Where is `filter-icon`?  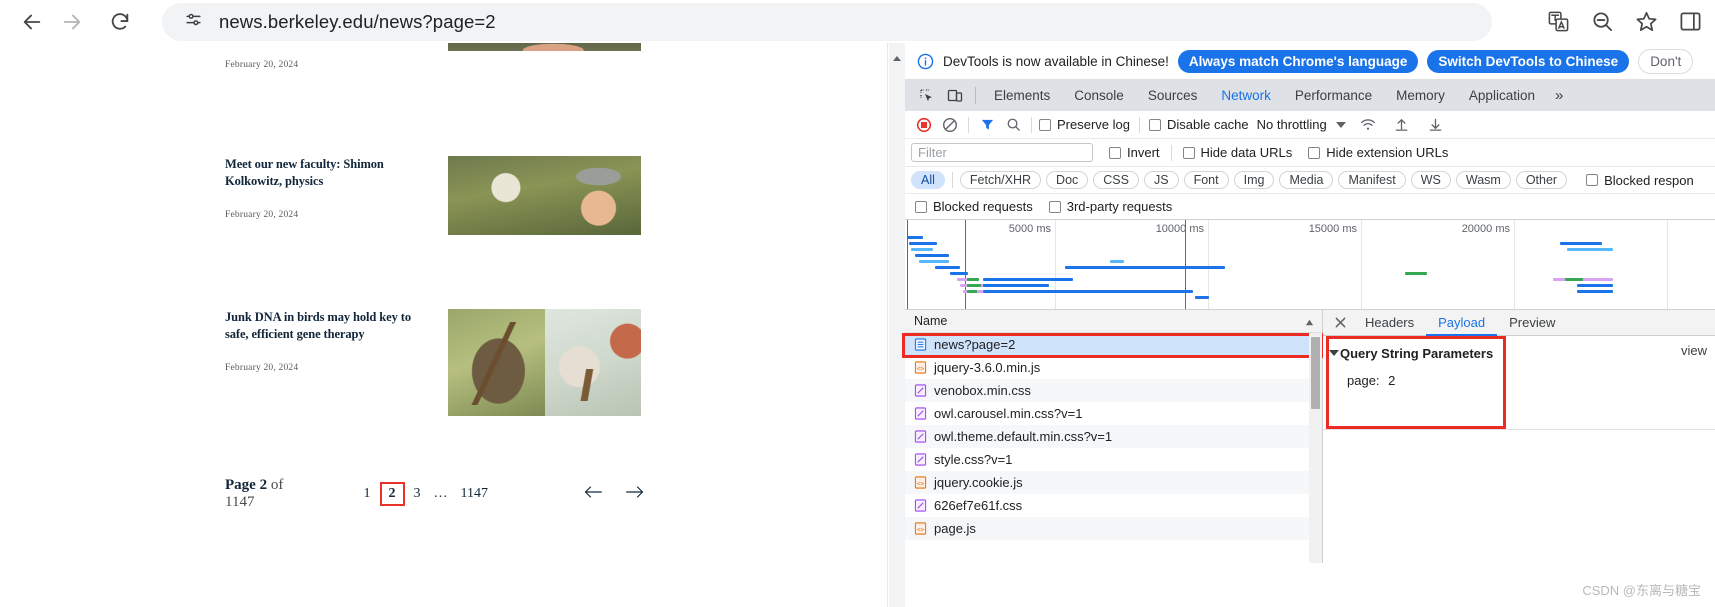
filter-icon is located at coordinates (987, 125).